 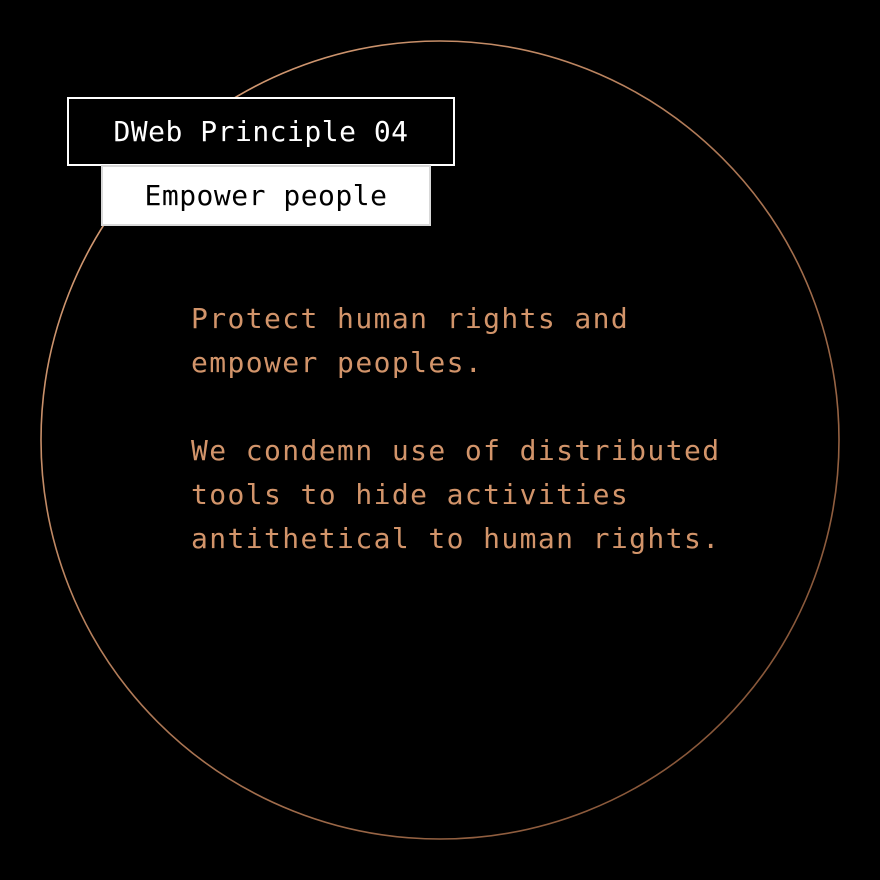 I want to click on description-line: empower peoples., so click(x=337, y=362).